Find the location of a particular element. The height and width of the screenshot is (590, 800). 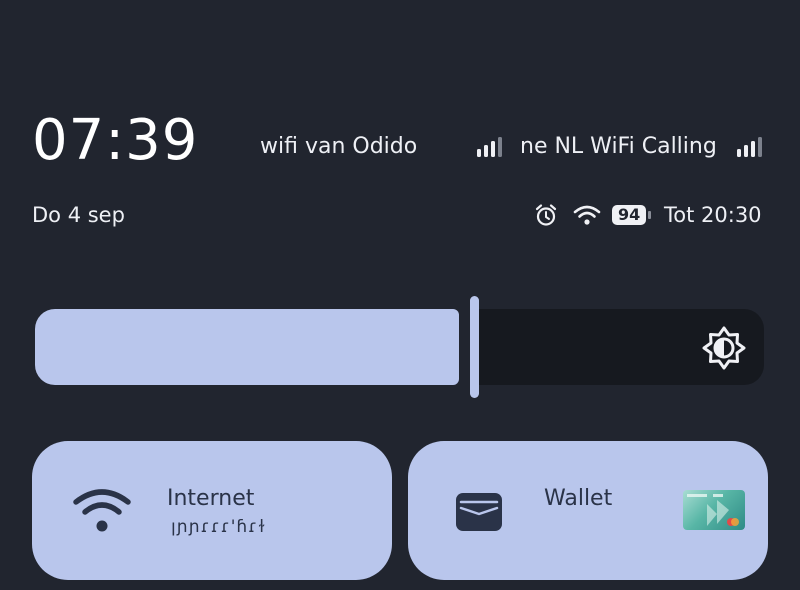

brightness-icon is located at coordinates (724, 348).